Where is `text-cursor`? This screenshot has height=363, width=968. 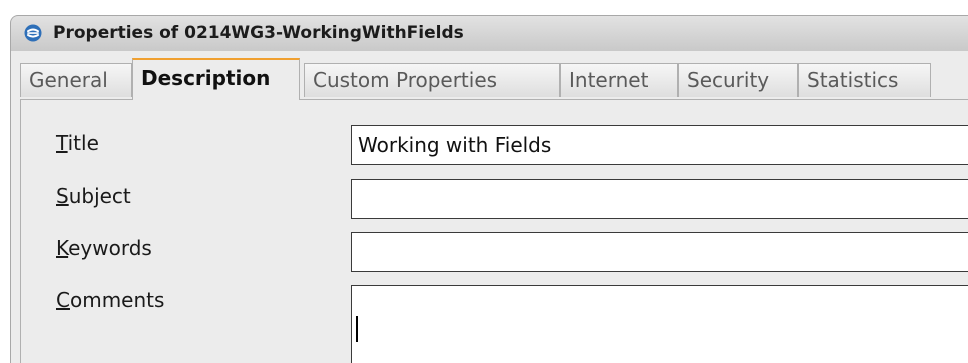
text-cursor is located at coordinates (357, 329).